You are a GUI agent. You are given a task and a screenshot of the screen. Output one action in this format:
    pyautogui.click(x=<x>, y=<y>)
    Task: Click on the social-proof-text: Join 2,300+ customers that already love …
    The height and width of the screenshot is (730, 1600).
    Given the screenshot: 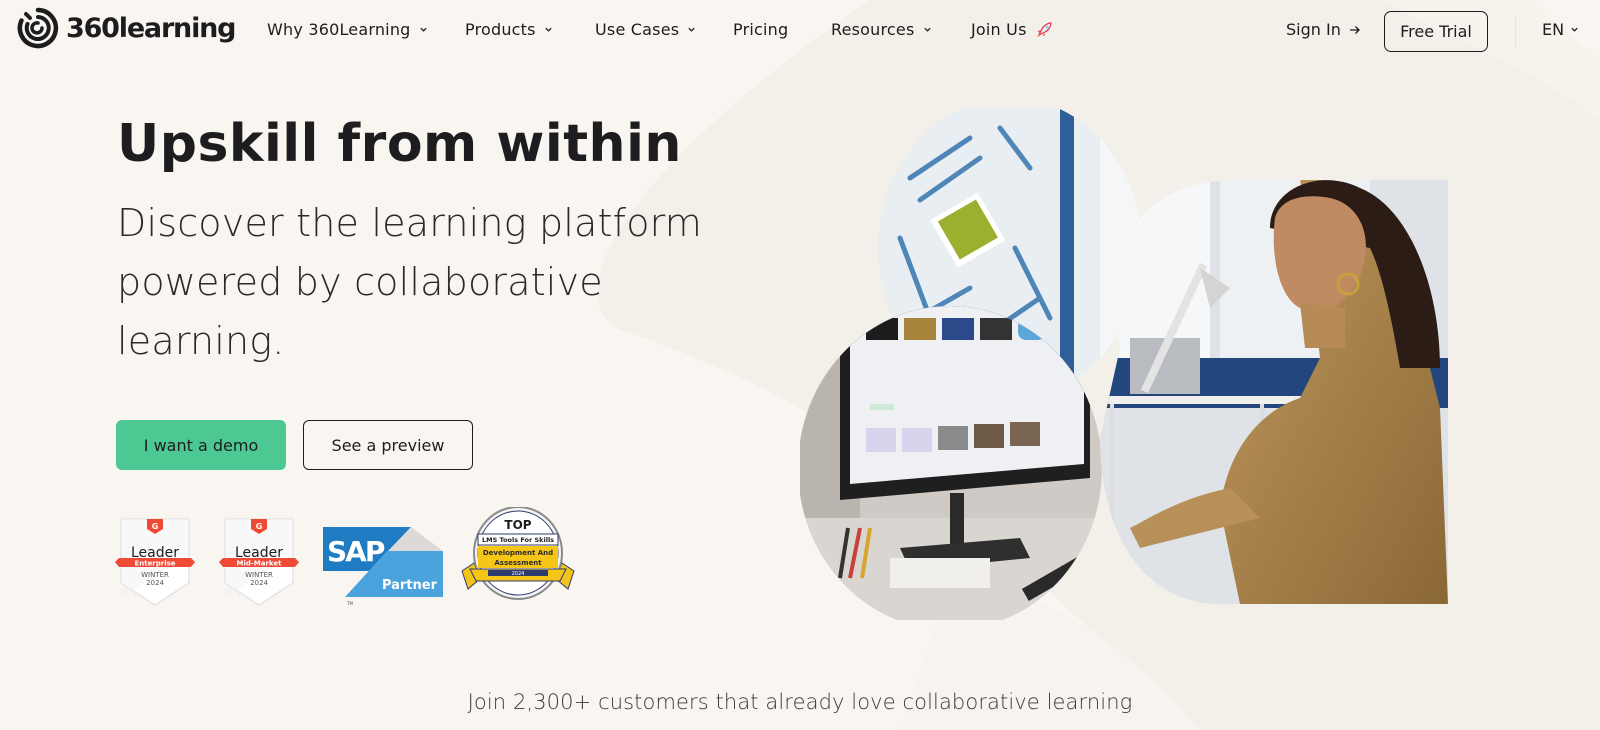 What is the action you would take?
    pyautogui.click(x=800, y=702)
    